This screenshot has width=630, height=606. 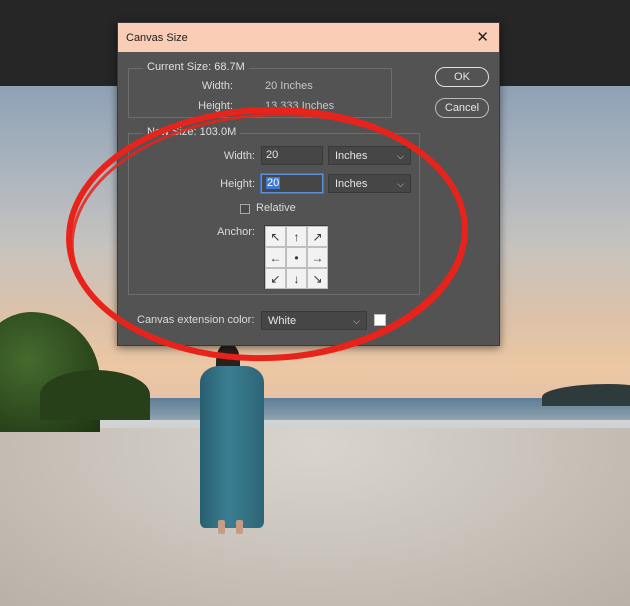 What do you see at coordinates (296, 278) in the screenshot?
I see `anchor-bottom-icon: ↓` at bounding box center [296, 278].